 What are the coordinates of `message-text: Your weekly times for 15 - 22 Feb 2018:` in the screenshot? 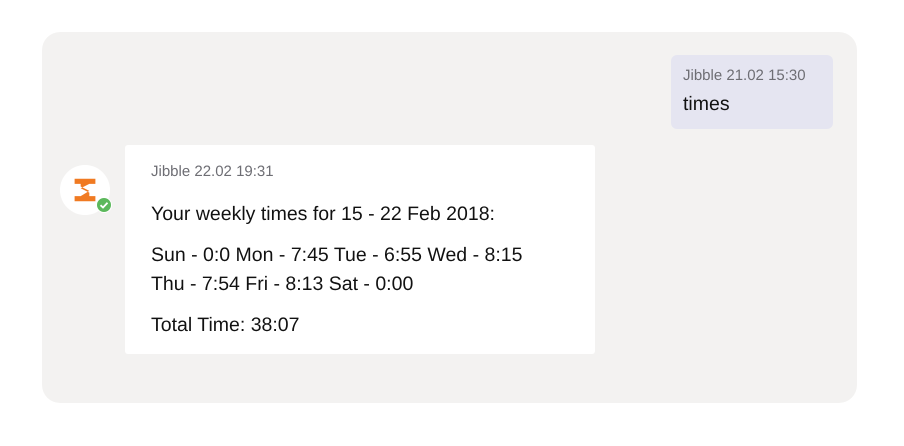 It's located at (323, 214).